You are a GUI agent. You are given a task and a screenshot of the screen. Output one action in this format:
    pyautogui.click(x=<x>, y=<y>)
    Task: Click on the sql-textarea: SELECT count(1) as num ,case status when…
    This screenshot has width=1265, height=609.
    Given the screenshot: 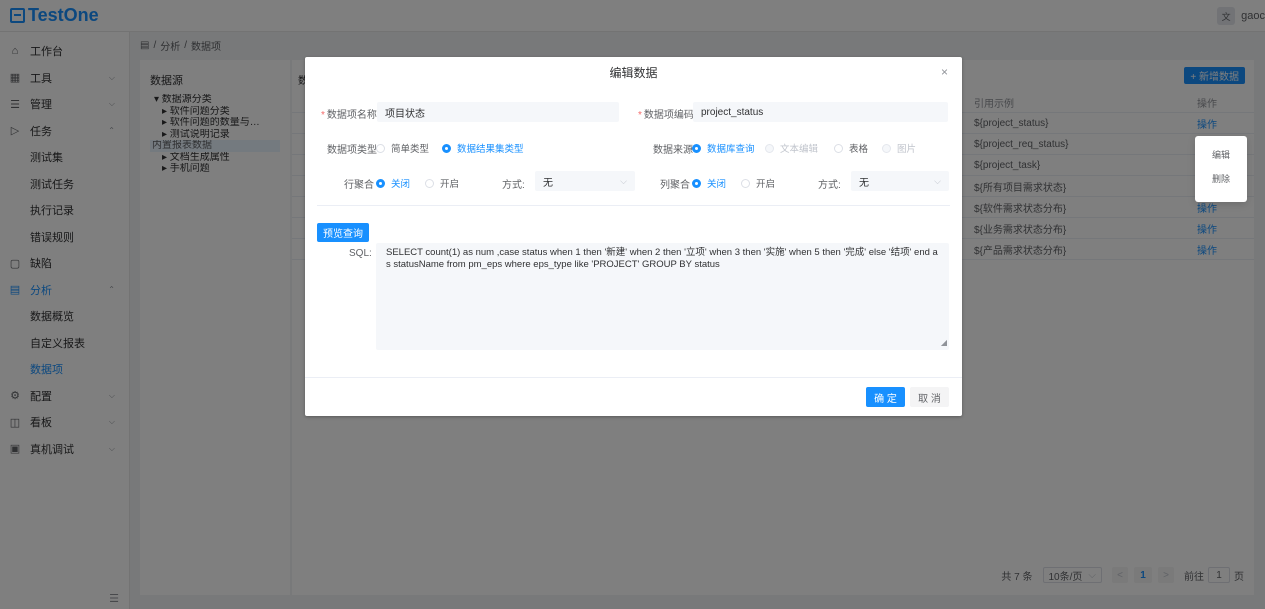 What is the action you would take?
    pyautogui.click(x=662, y=296)
    